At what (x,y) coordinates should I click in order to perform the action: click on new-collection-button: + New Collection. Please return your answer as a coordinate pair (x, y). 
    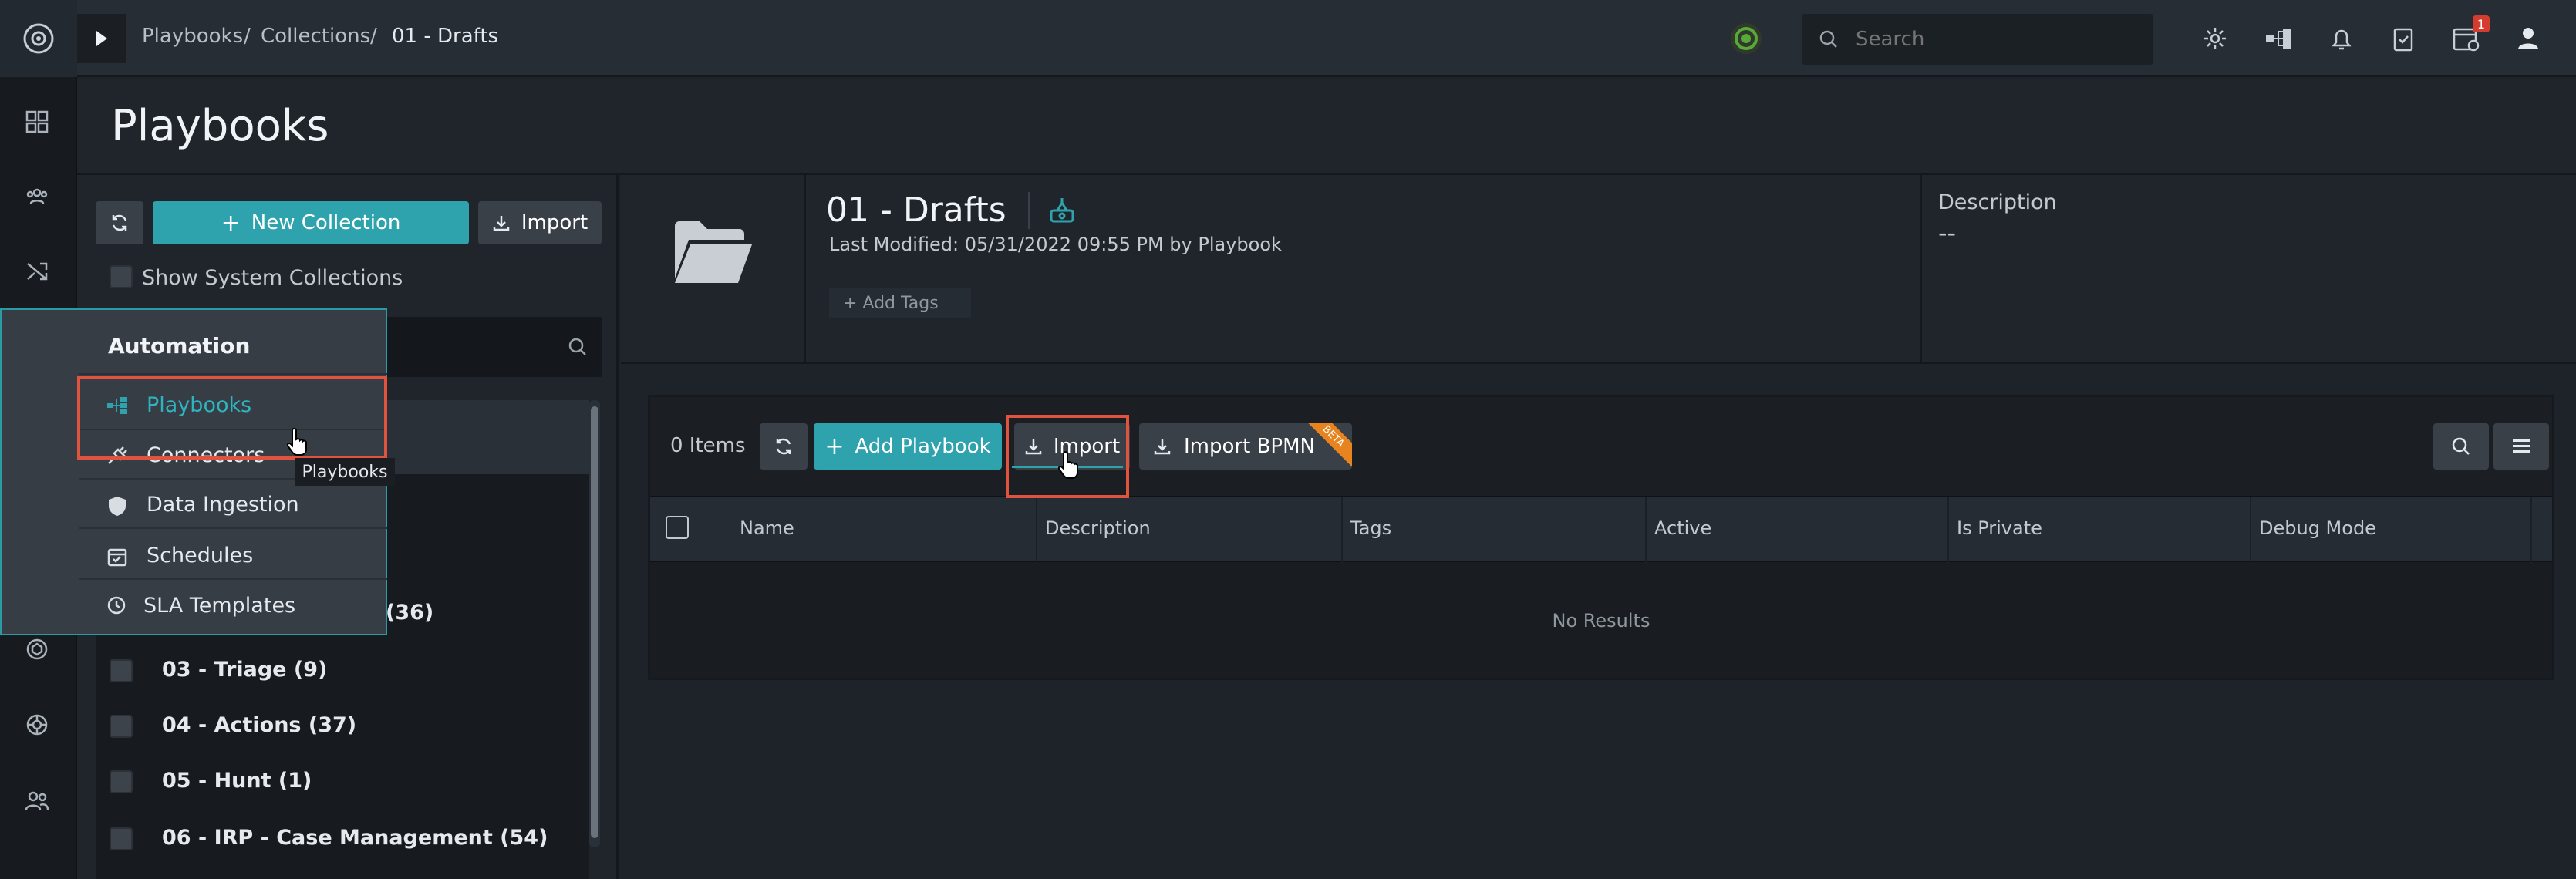
    Looking at the image, I should click on (311, 222).